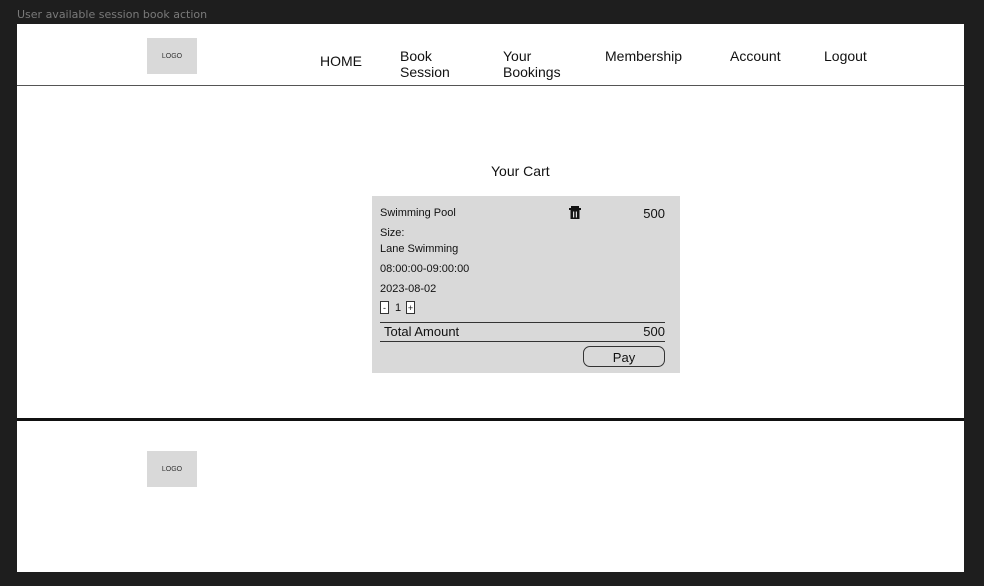 Image resolution: width=984 pixels, height=586 pixels. Describe the element at coordinates (624, 356) in the screenshot. I see `pay-button: Pay` at that location.